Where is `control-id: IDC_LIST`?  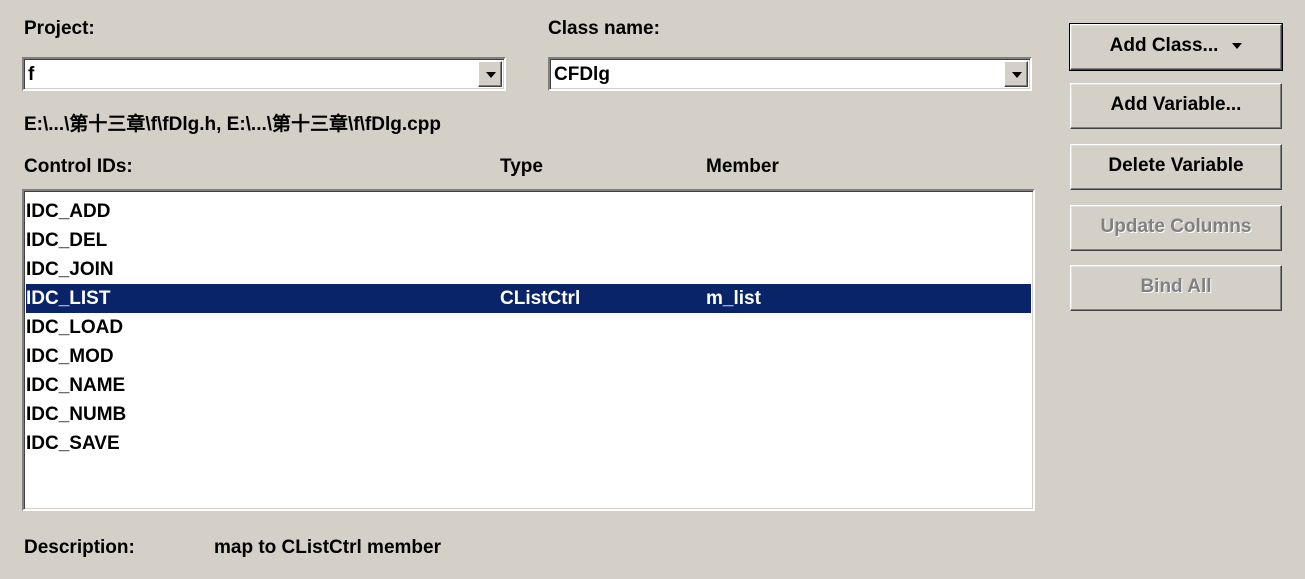
control-id: IDC_LIST is located at coordinates (68, 298).